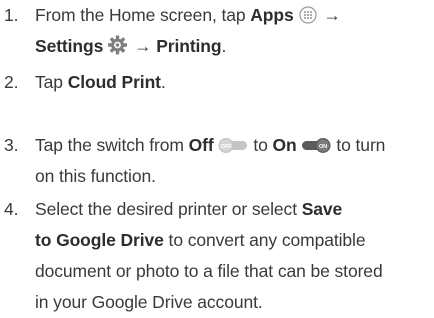 The width and height of the screenshot is (434, 318). I want to click on step-text-line: From the Home screen, tap Apps →, so click(234, 15).